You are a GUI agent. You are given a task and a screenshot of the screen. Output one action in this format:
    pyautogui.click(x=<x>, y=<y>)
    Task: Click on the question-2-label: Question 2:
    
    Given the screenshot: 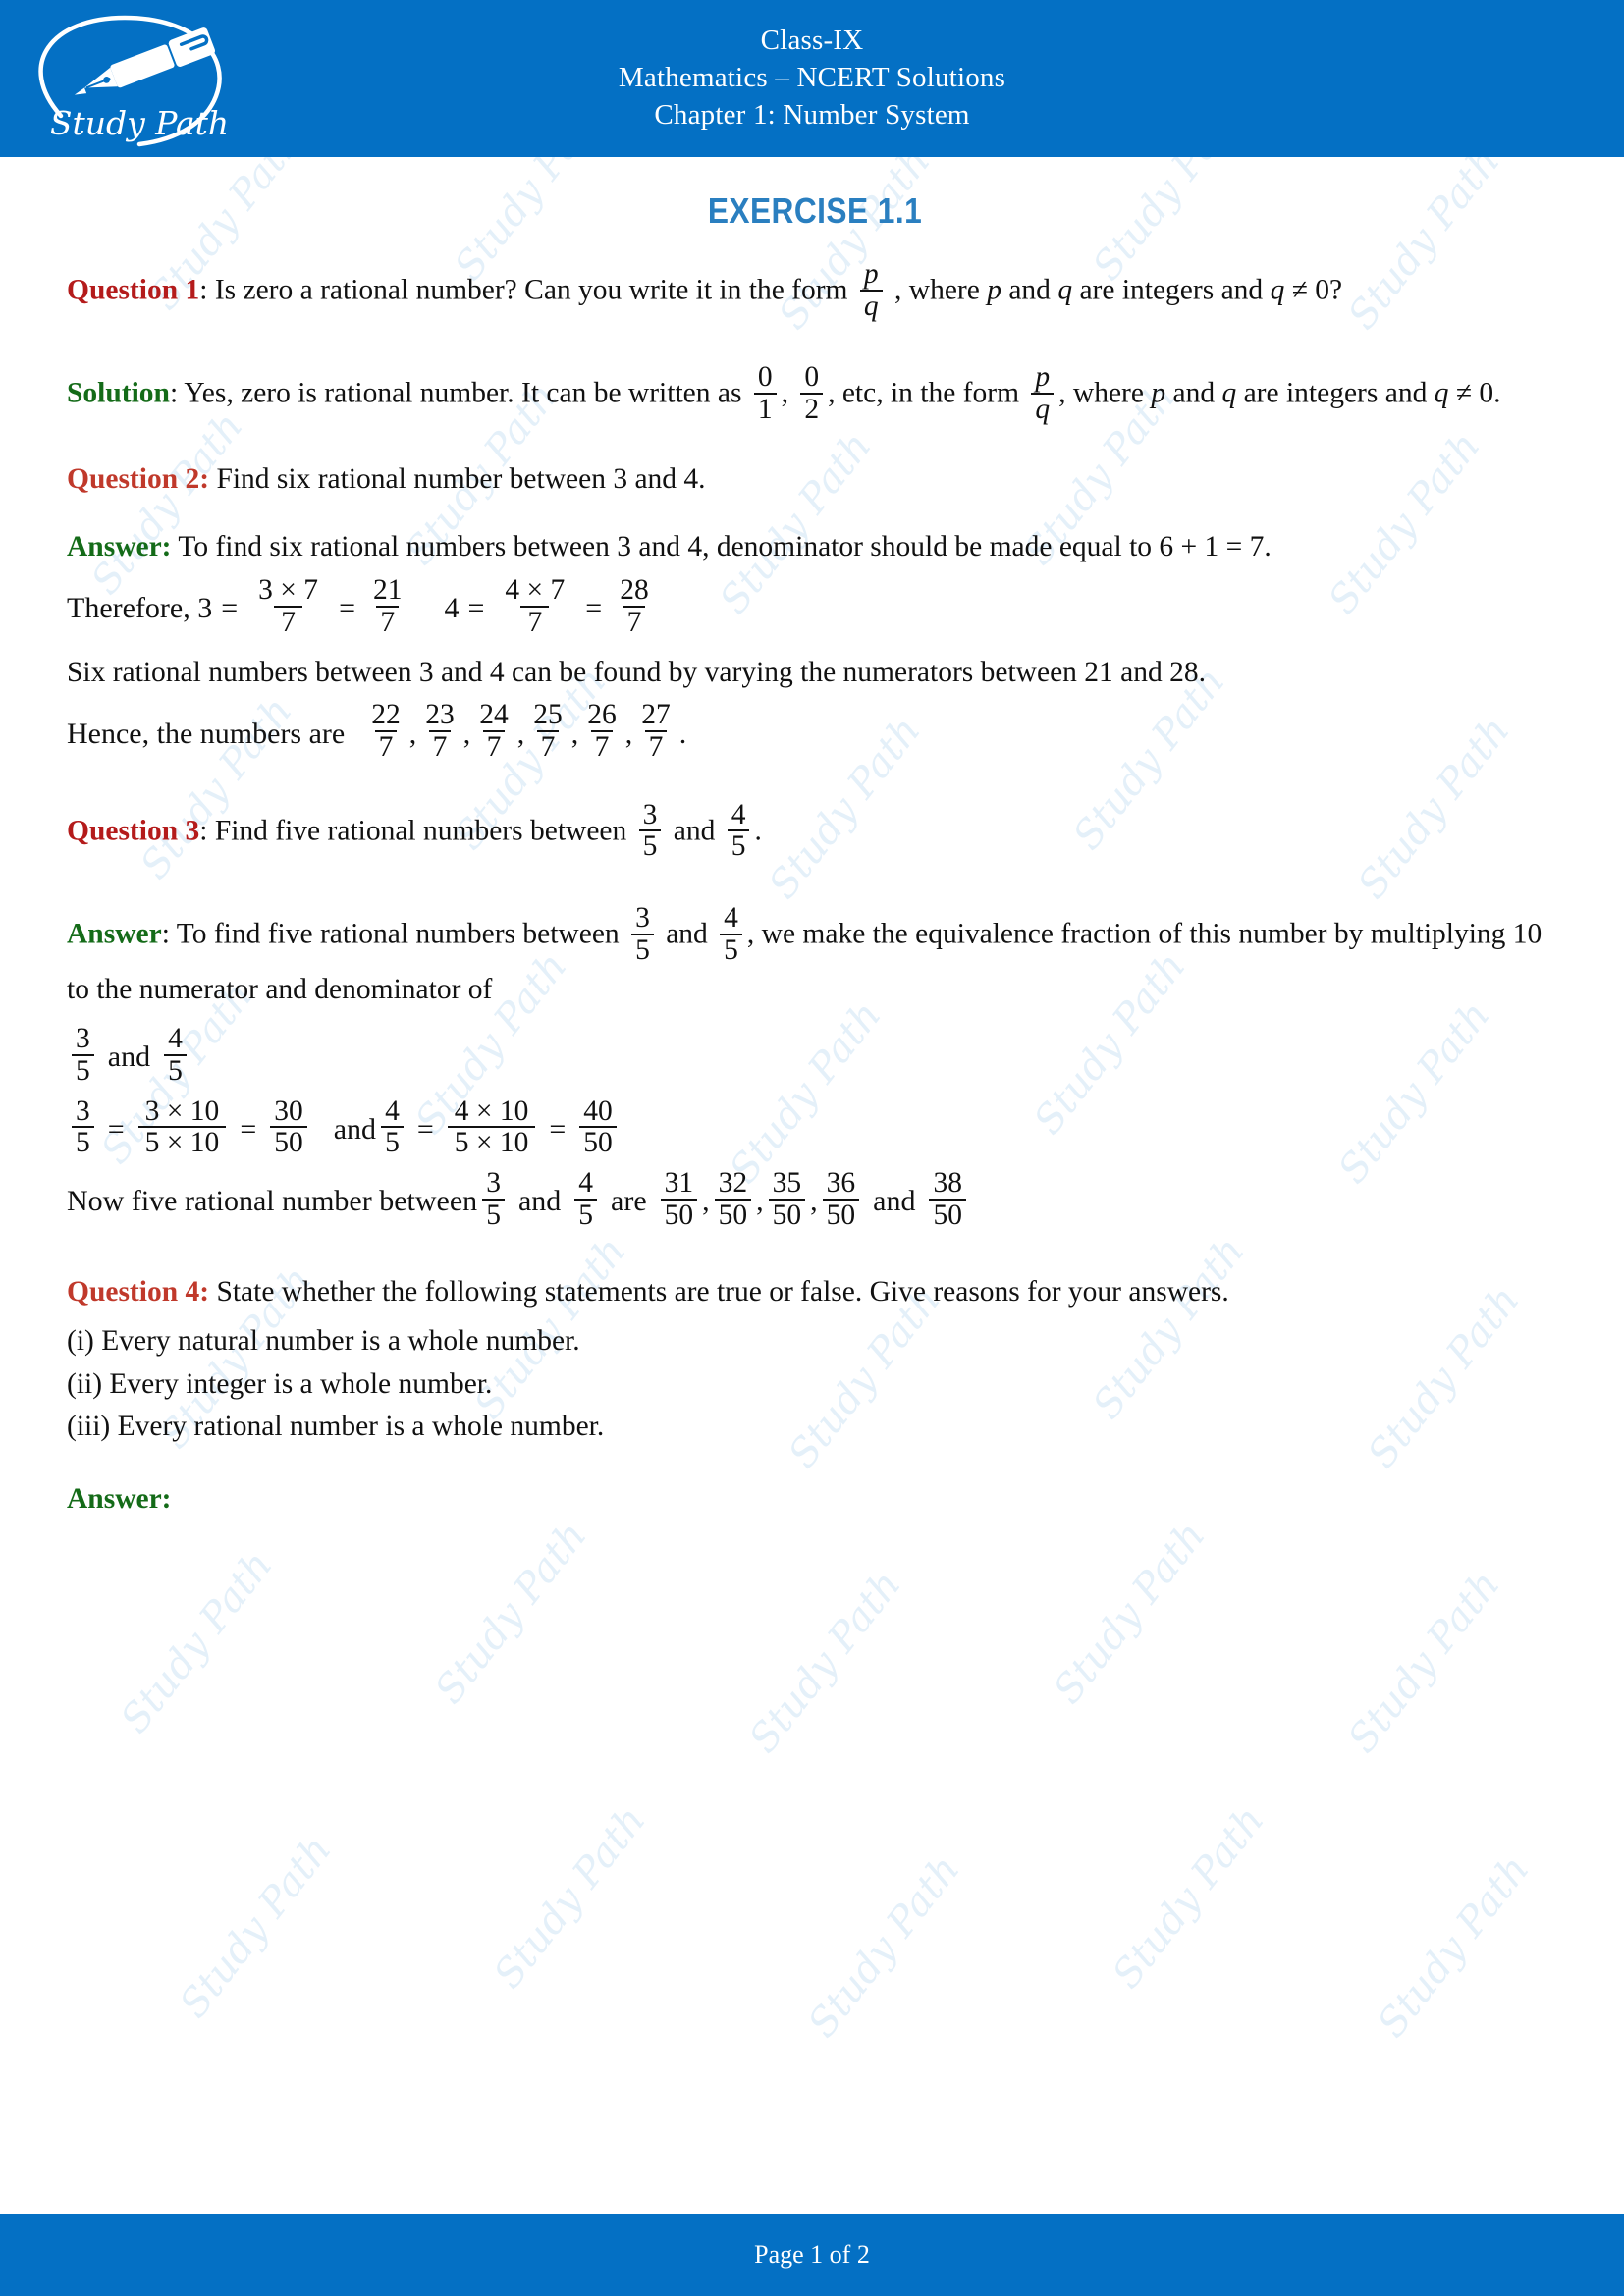 What is the action you would take?
    pyautogui.click(x=138, y=478)
    